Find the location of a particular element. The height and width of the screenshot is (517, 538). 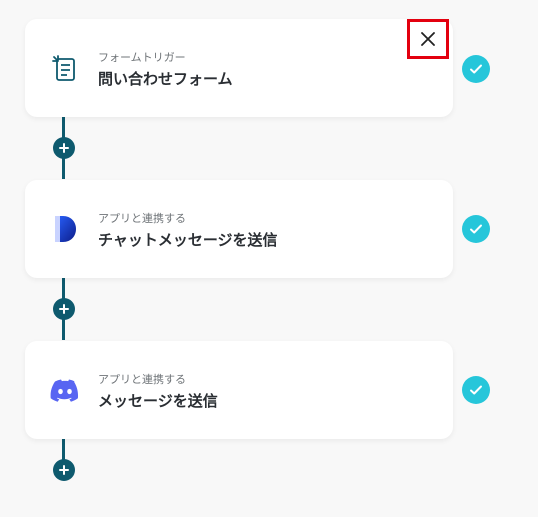

step-subtitle: フォームトリガー is located at coordinates (142, 57).